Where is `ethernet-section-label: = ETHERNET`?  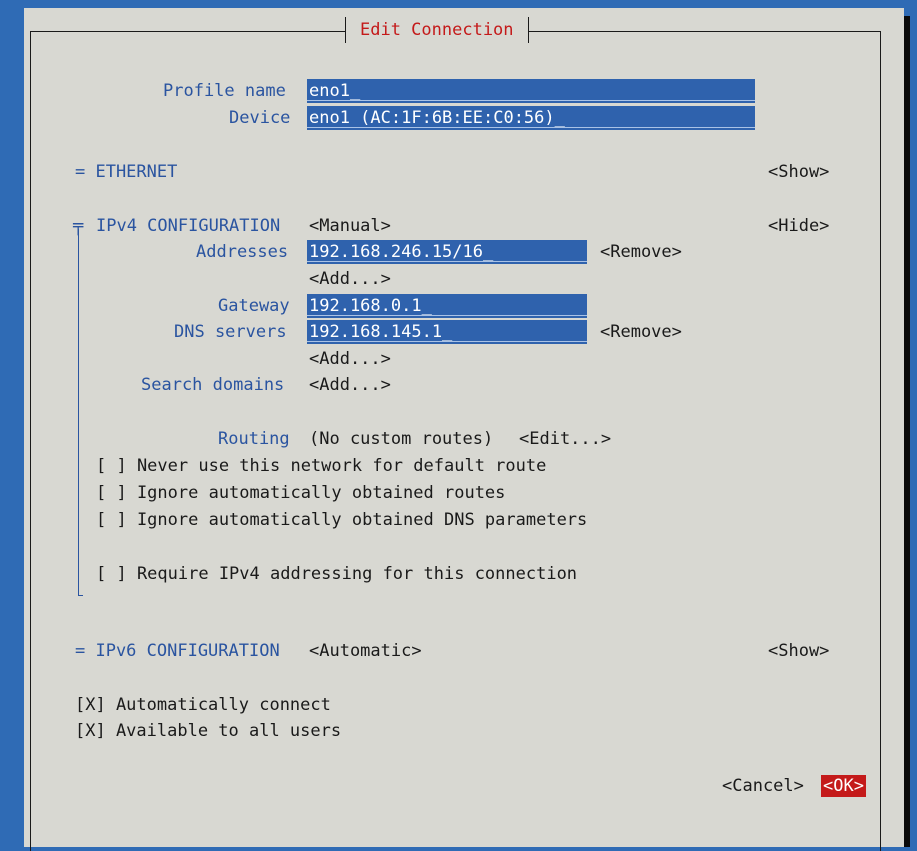
ethernet-section-label: = ETHERNET is located at coordinates (126, 172).